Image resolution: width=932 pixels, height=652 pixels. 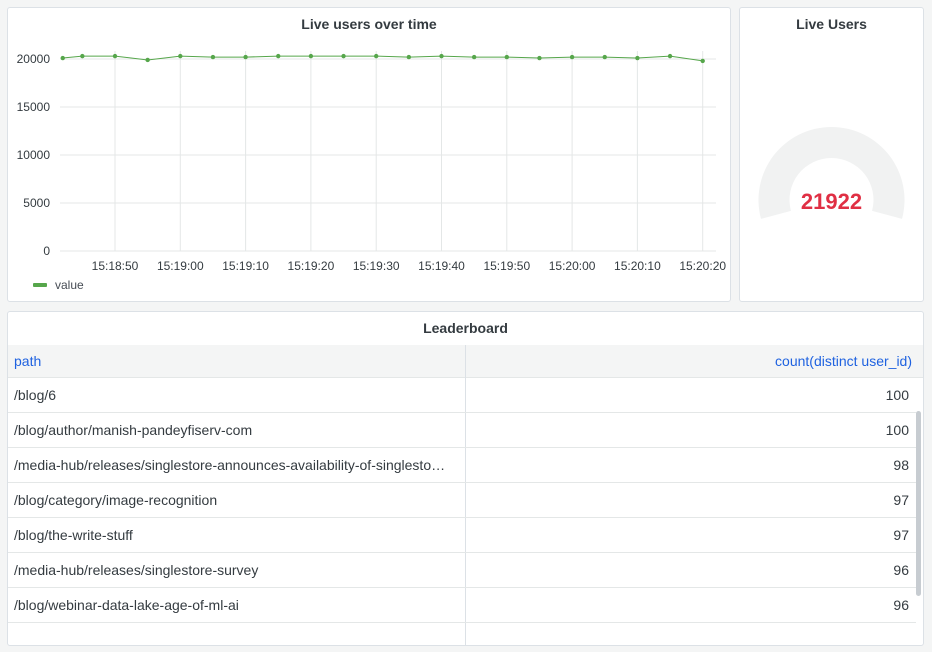 What do you see at coordinates (237, 430) in the screenshot?
I see `cell-path: /blog/author/manish-pandeyfiserv-com` at bounding box center [237, 430].